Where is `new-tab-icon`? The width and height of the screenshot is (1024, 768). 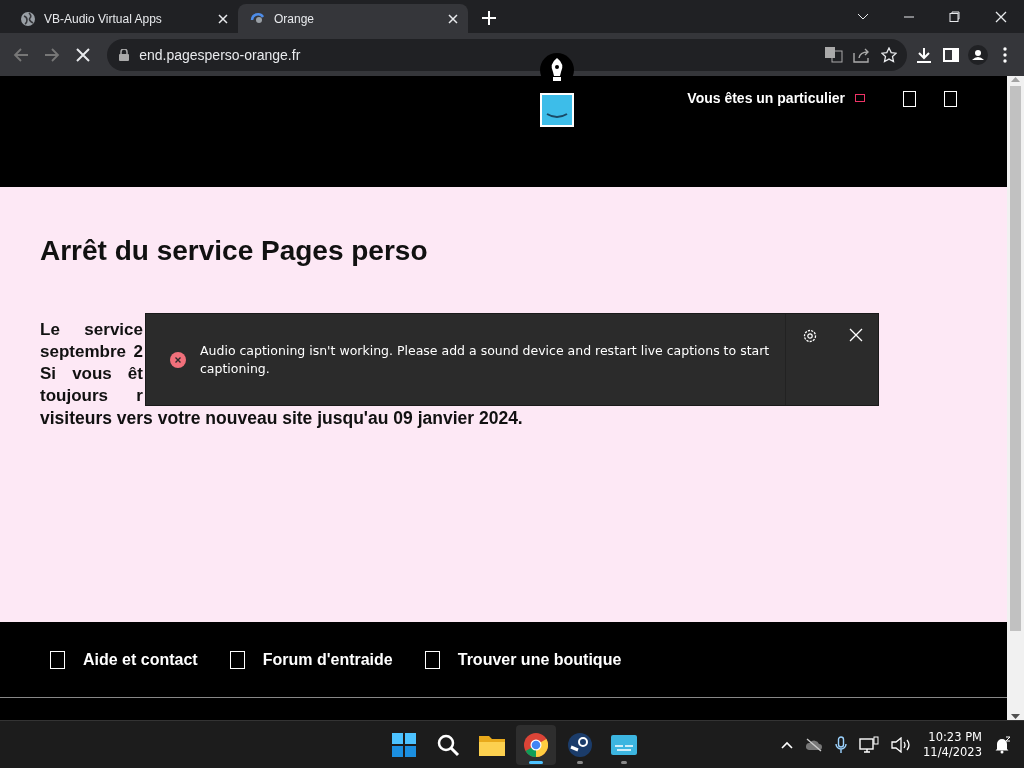
new-tab-icon is located at coordinates (489, 18).